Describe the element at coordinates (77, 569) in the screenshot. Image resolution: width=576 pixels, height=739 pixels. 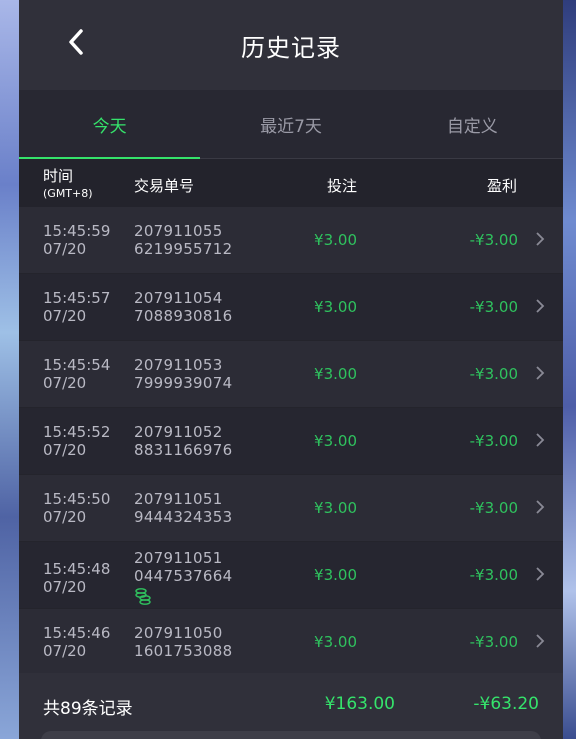
I see `record-clock: 15:45:48` at that location.